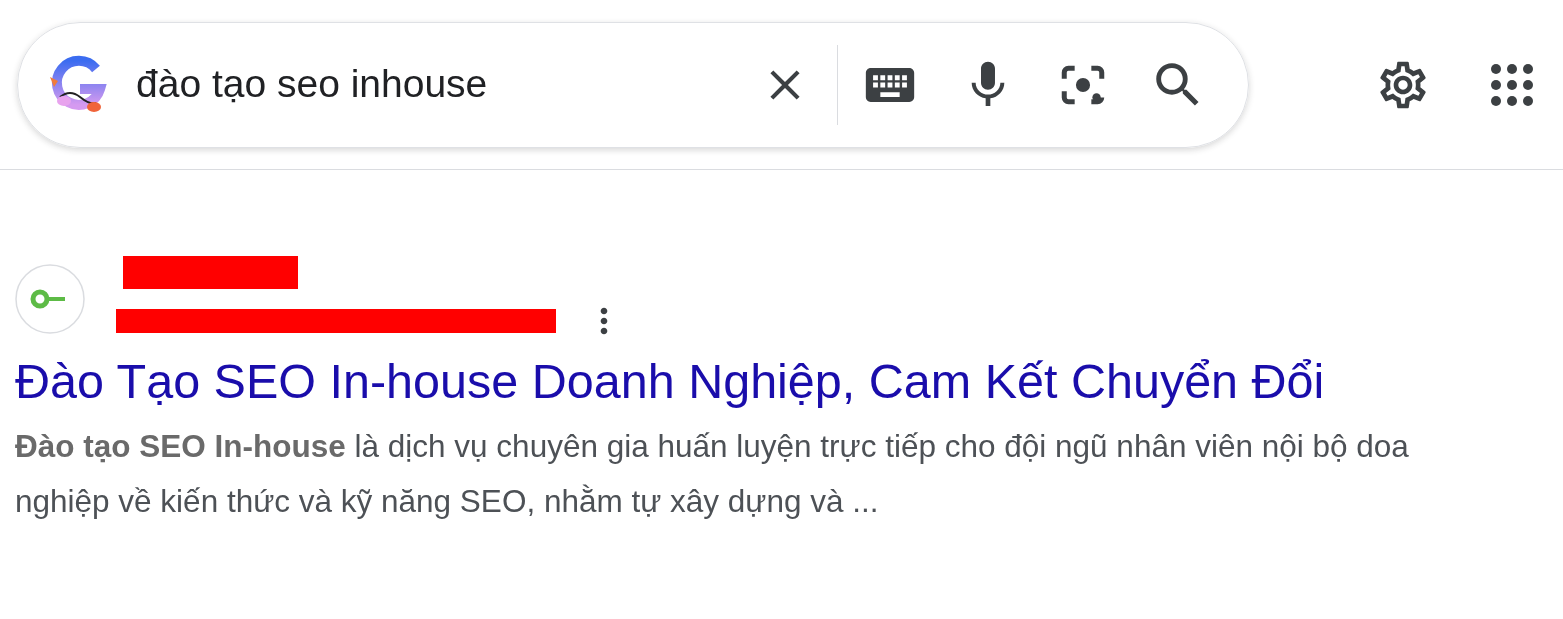 The image size is (1563, 619). I want to click on search-field: đào tạo seo inhouse, so click(445, 84).